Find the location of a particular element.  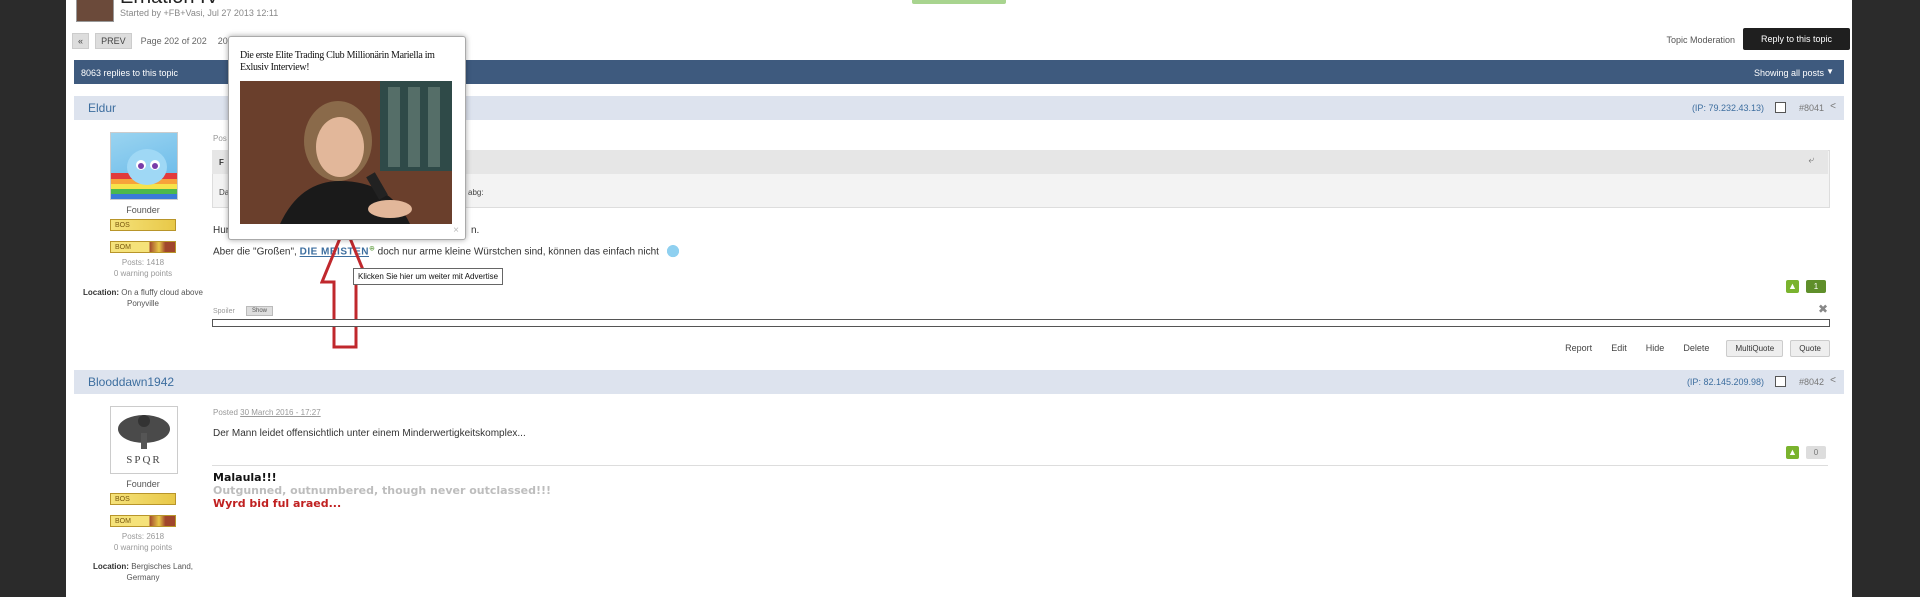

location-value: Bergisches Land, Germany is located at coordinates (160, 572).